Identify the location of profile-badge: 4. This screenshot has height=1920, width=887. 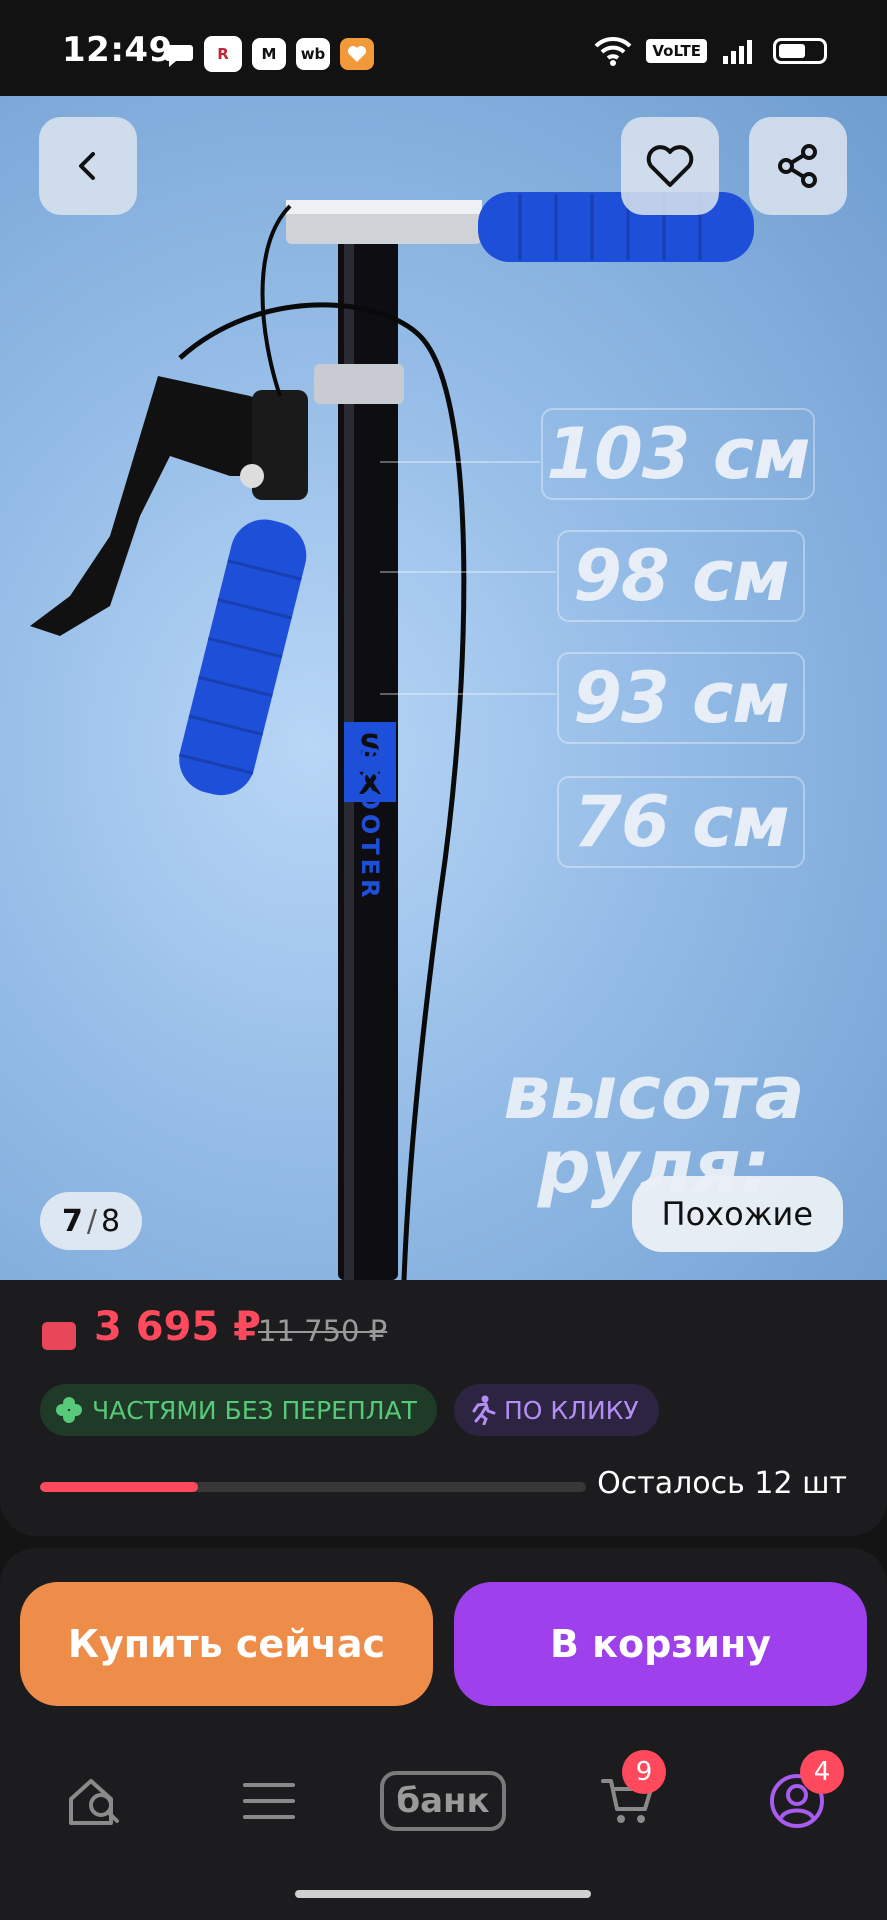
(822, 1772).